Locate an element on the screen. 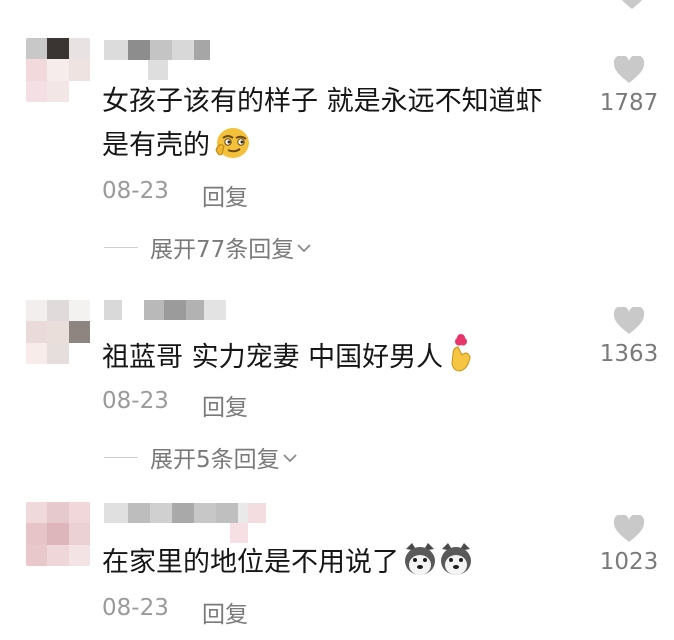  expand-replies-button: 展开5条回复 is located at coordinates (201, 457).